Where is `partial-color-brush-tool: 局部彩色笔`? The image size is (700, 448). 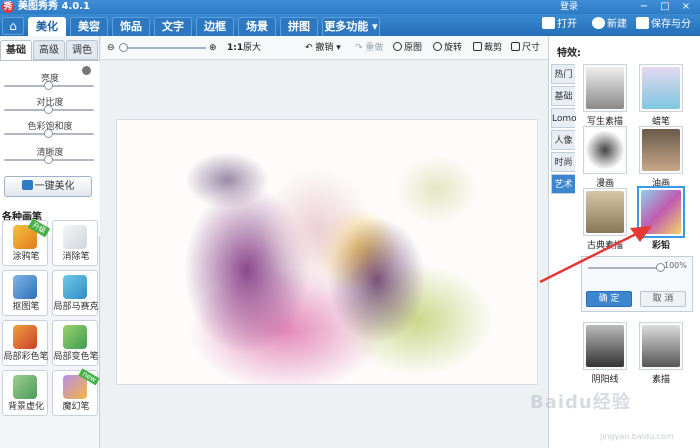 partial-color-brush-tool: 局部彩色笔 is located at coordinates (25, 343).